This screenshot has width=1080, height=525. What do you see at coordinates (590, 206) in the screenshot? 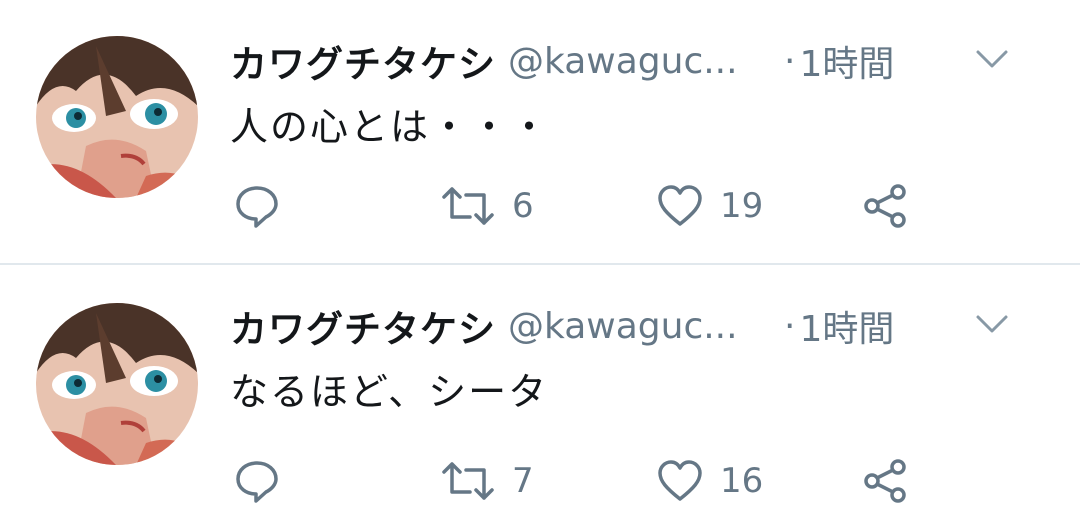
I see `action-bar: 6 19` at bounding box center [590, 206].